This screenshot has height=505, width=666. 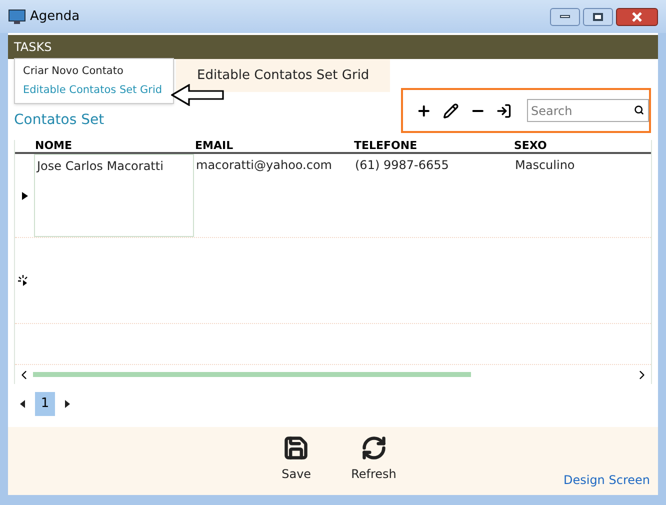 I want to click on table-cell: Jose Carlos Macoratti, so click(x=114, y=195).